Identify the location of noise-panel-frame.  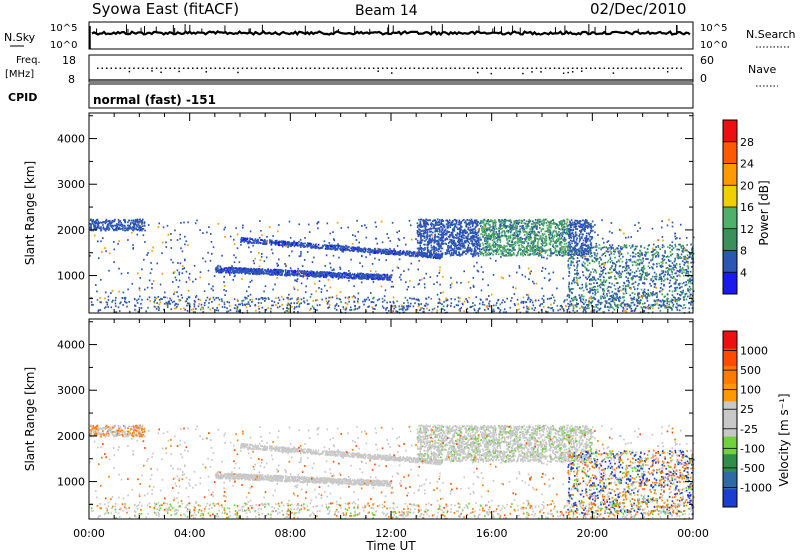
(391, 35).